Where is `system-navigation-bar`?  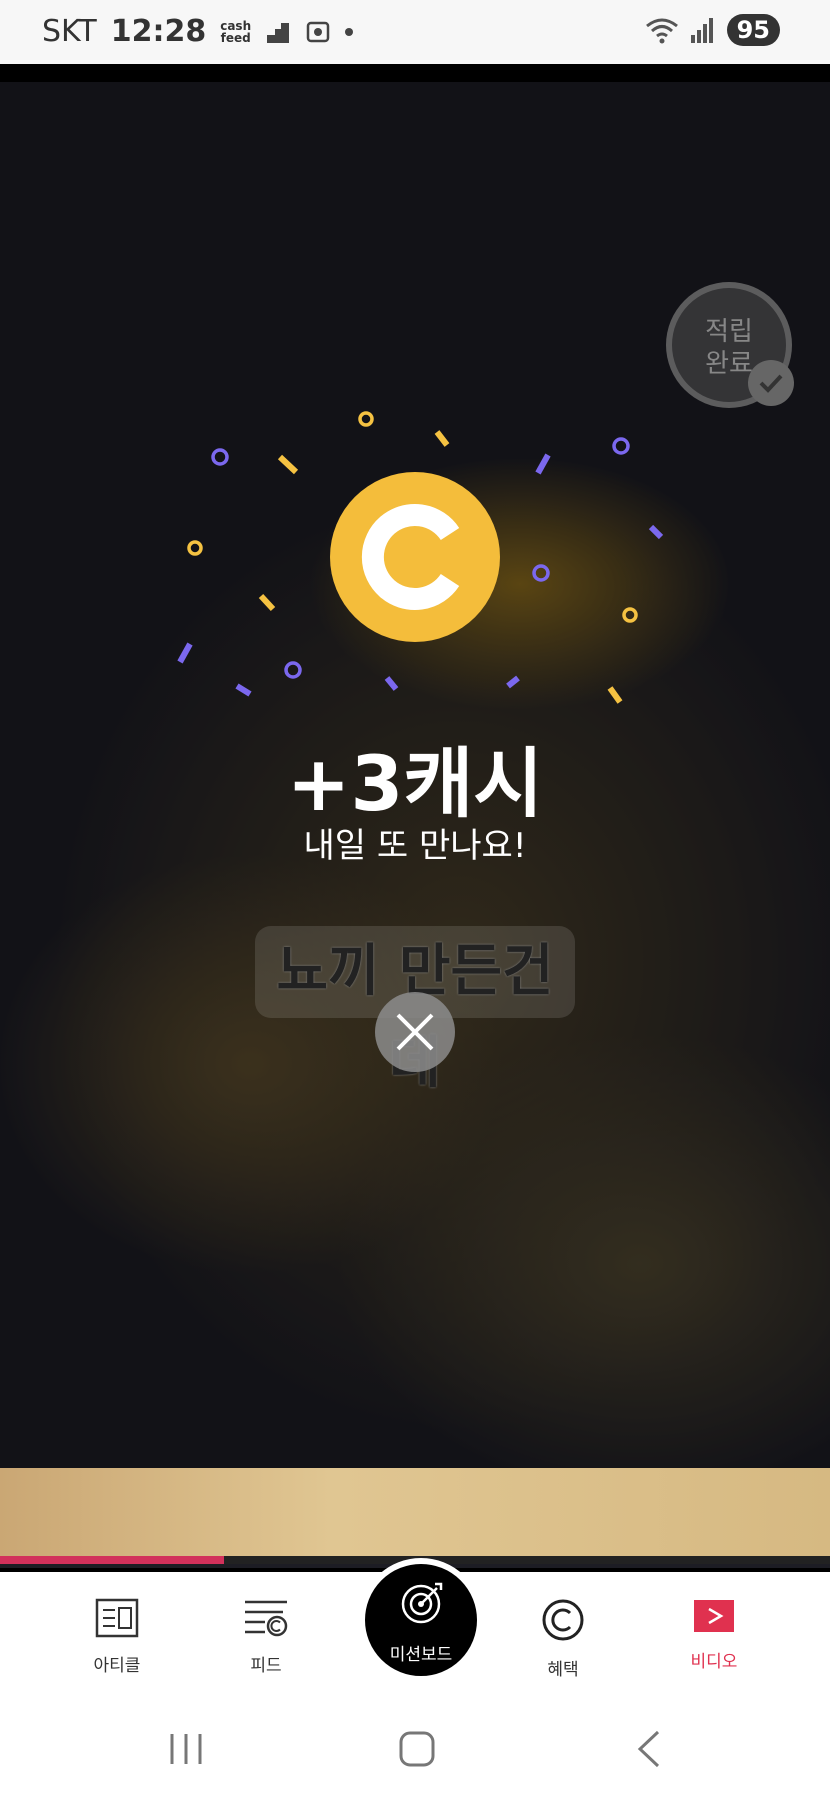
system-navigation-bar is located at coordinates (415, 1748).